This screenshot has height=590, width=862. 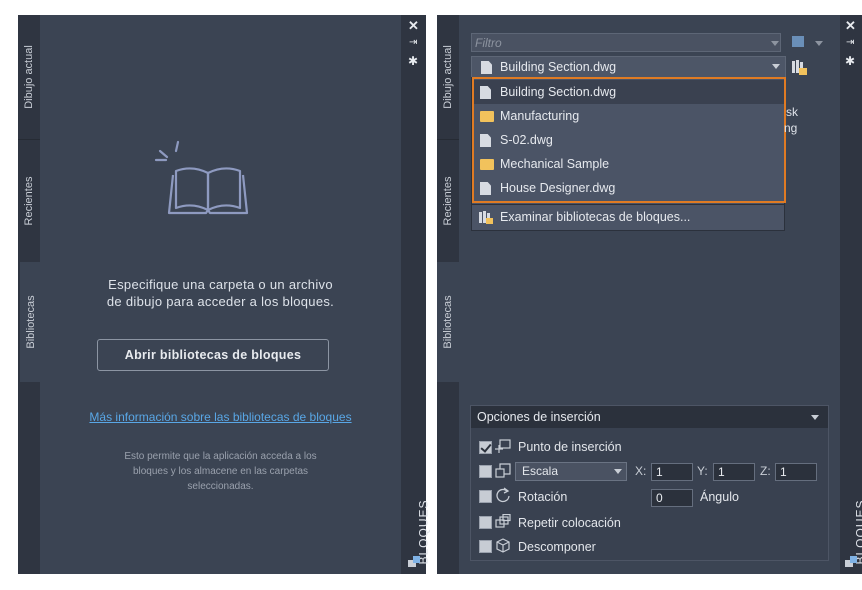 What do you see at coordinates (416, 294) in the screenshot?
I see `left-title-bar: ✕ ⇥ ✱ BLOQUES` at bounding box center [416, 294].